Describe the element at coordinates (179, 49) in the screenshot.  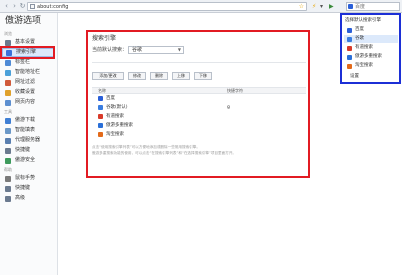
I see `chevron-down-icon: ▼` at that location.